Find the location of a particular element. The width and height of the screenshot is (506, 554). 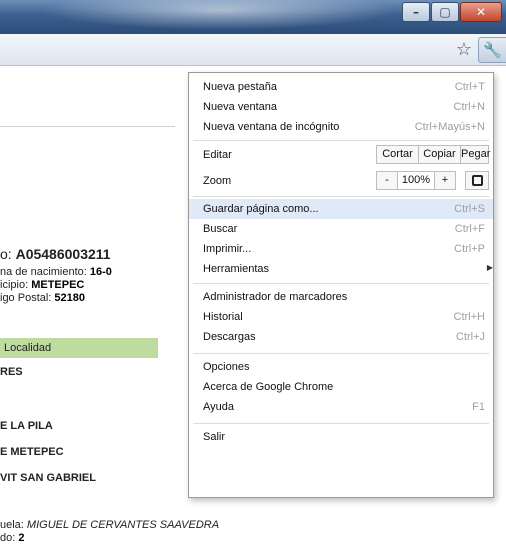

fullscreen-button is located at coordinates (477, 180).